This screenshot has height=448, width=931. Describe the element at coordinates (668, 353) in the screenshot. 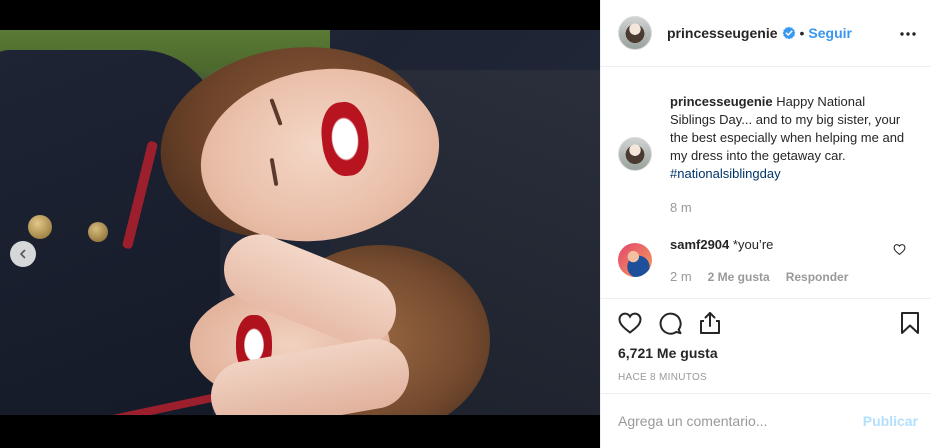

I see `post-likes-count: 6,721 Me gusta` at that location.